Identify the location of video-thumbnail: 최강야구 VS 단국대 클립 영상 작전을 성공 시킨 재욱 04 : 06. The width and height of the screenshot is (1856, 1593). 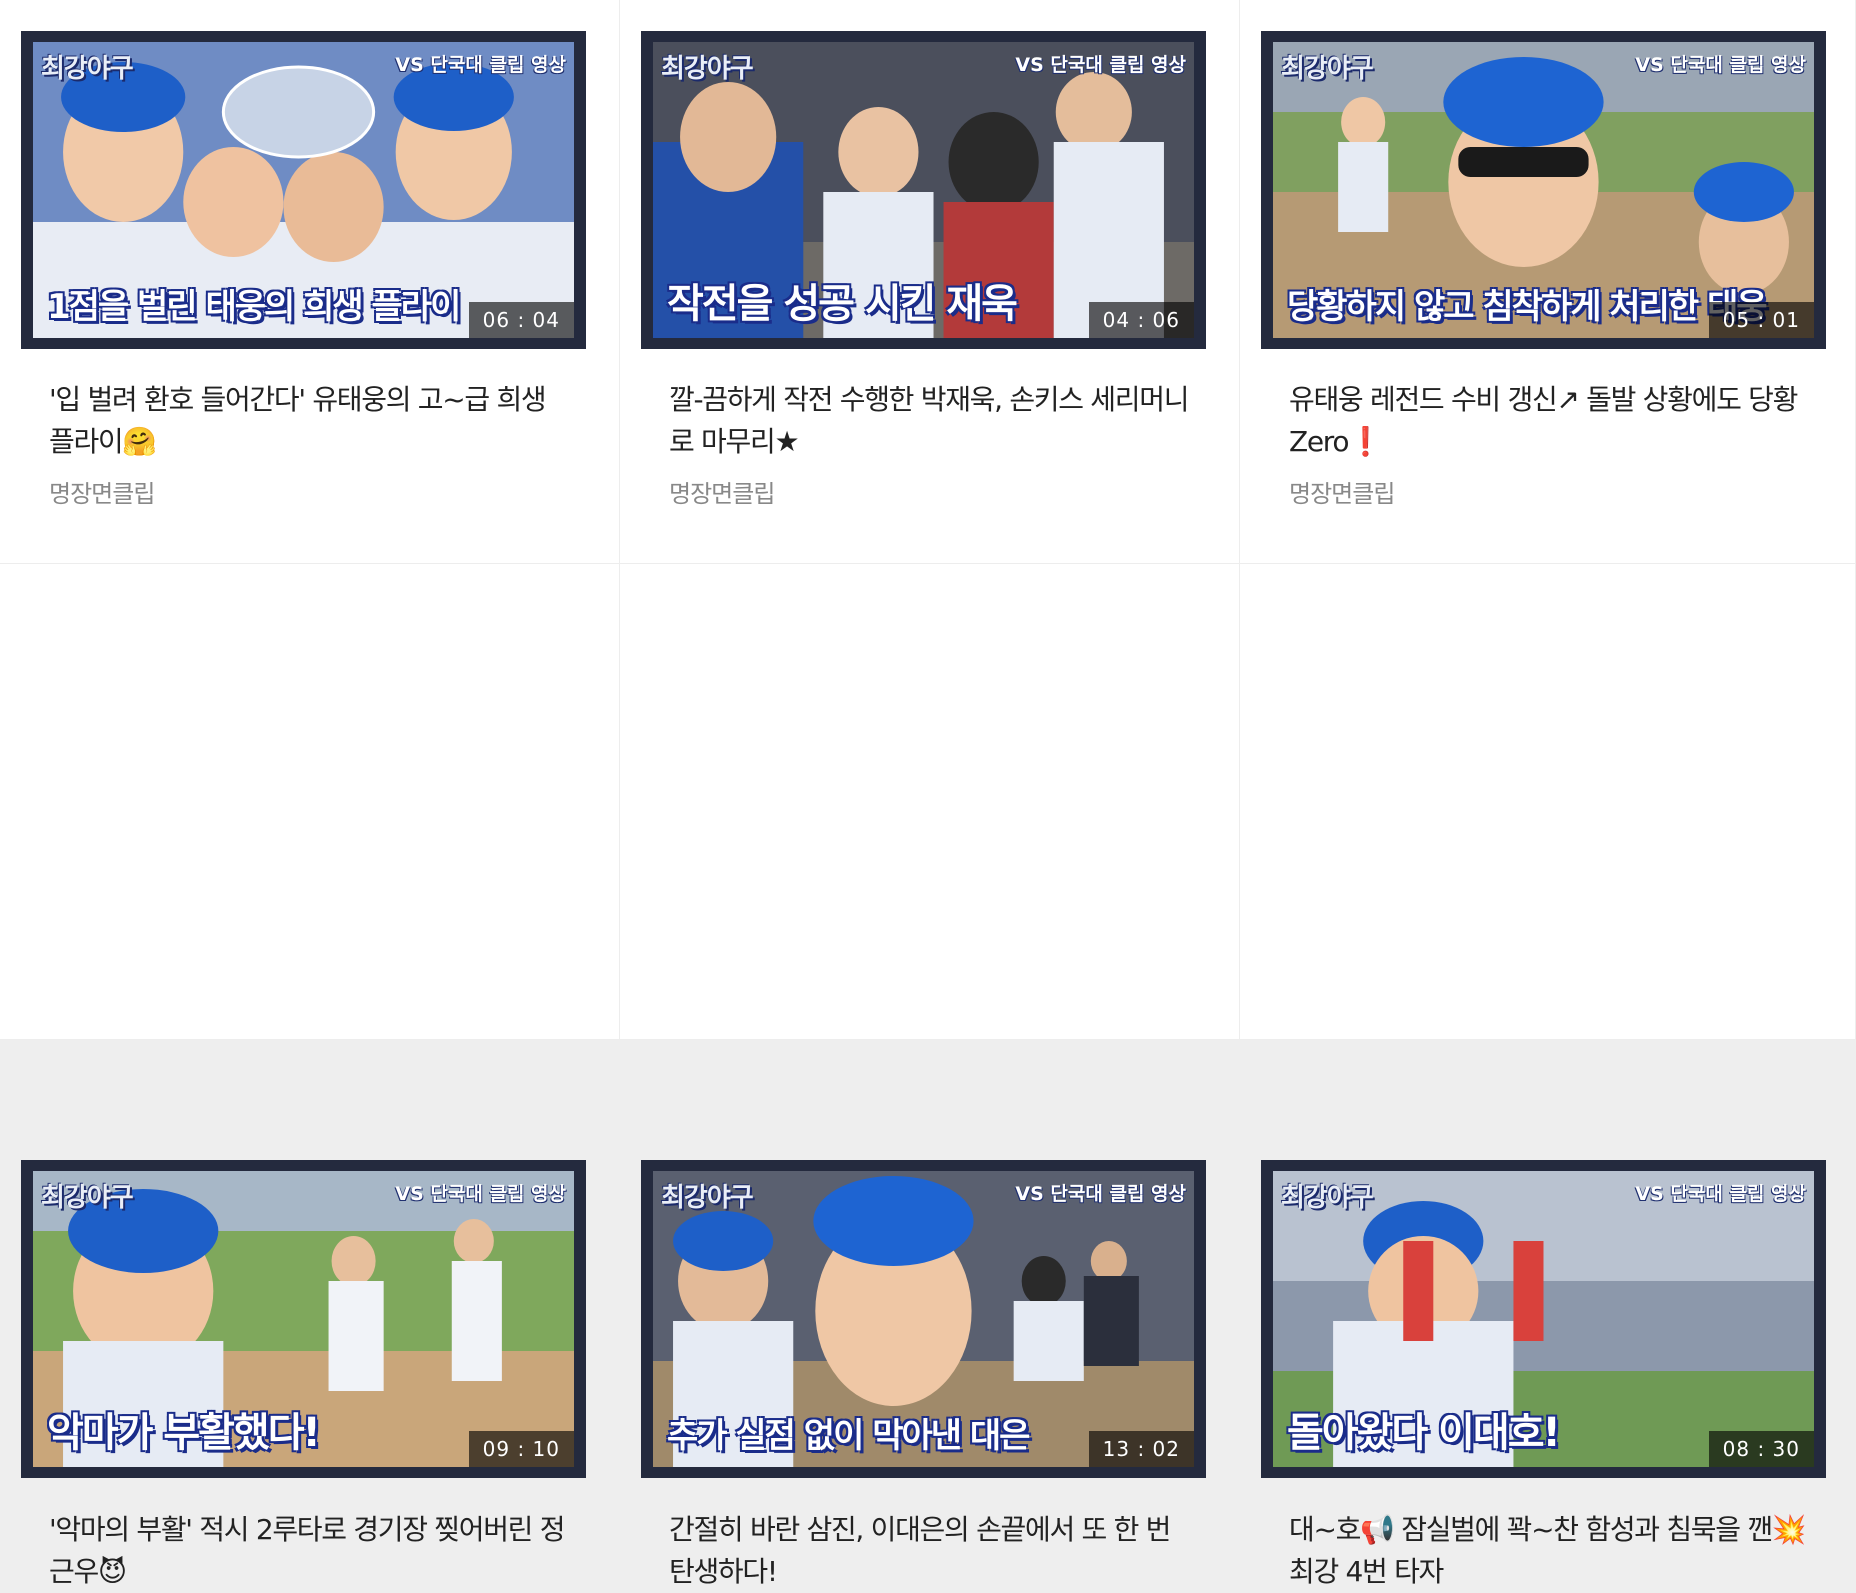
(923, 190).